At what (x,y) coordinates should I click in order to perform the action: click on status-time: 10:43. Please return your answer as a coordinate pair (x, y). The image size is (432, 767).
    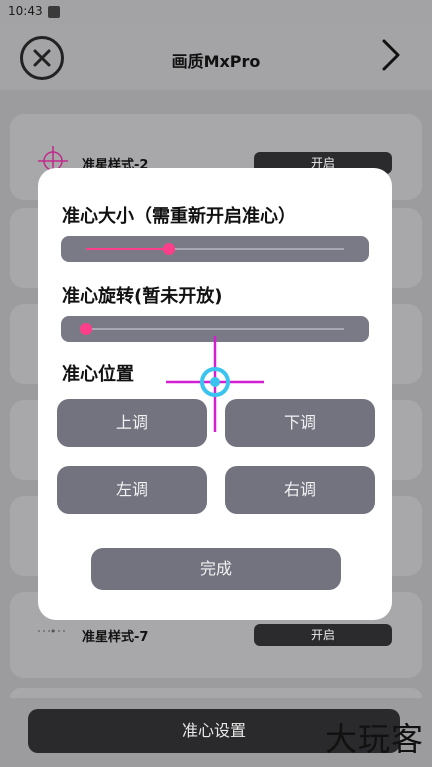
    Looking at the image, I should click on (25, 11).